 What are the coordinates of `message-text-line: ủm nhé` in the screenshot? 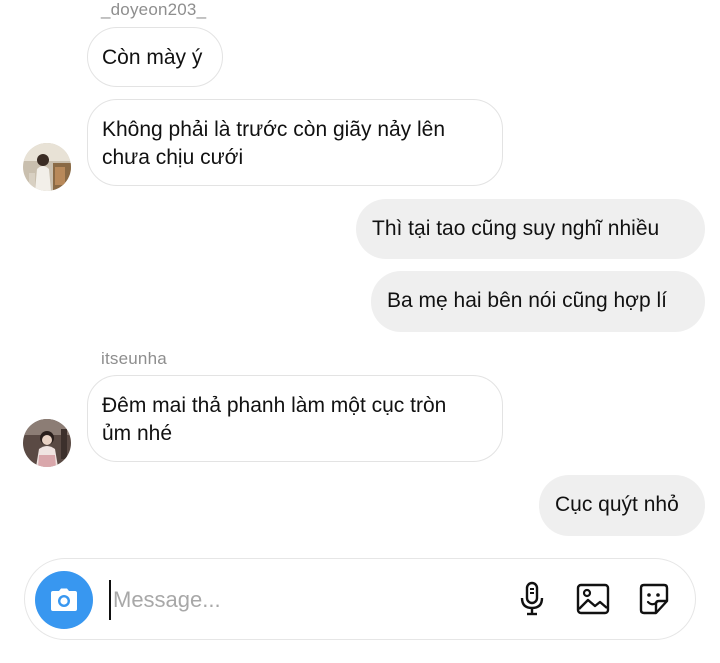 It's located at (137, 433).